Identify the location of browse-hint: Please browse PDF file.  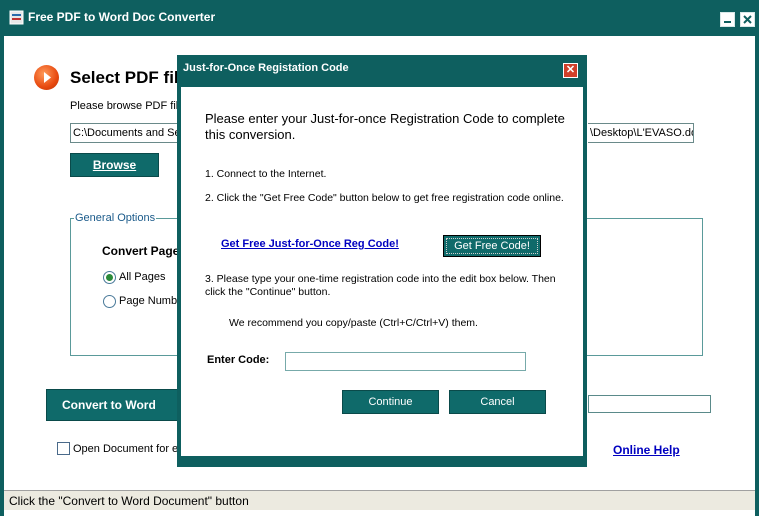
(127, 106).